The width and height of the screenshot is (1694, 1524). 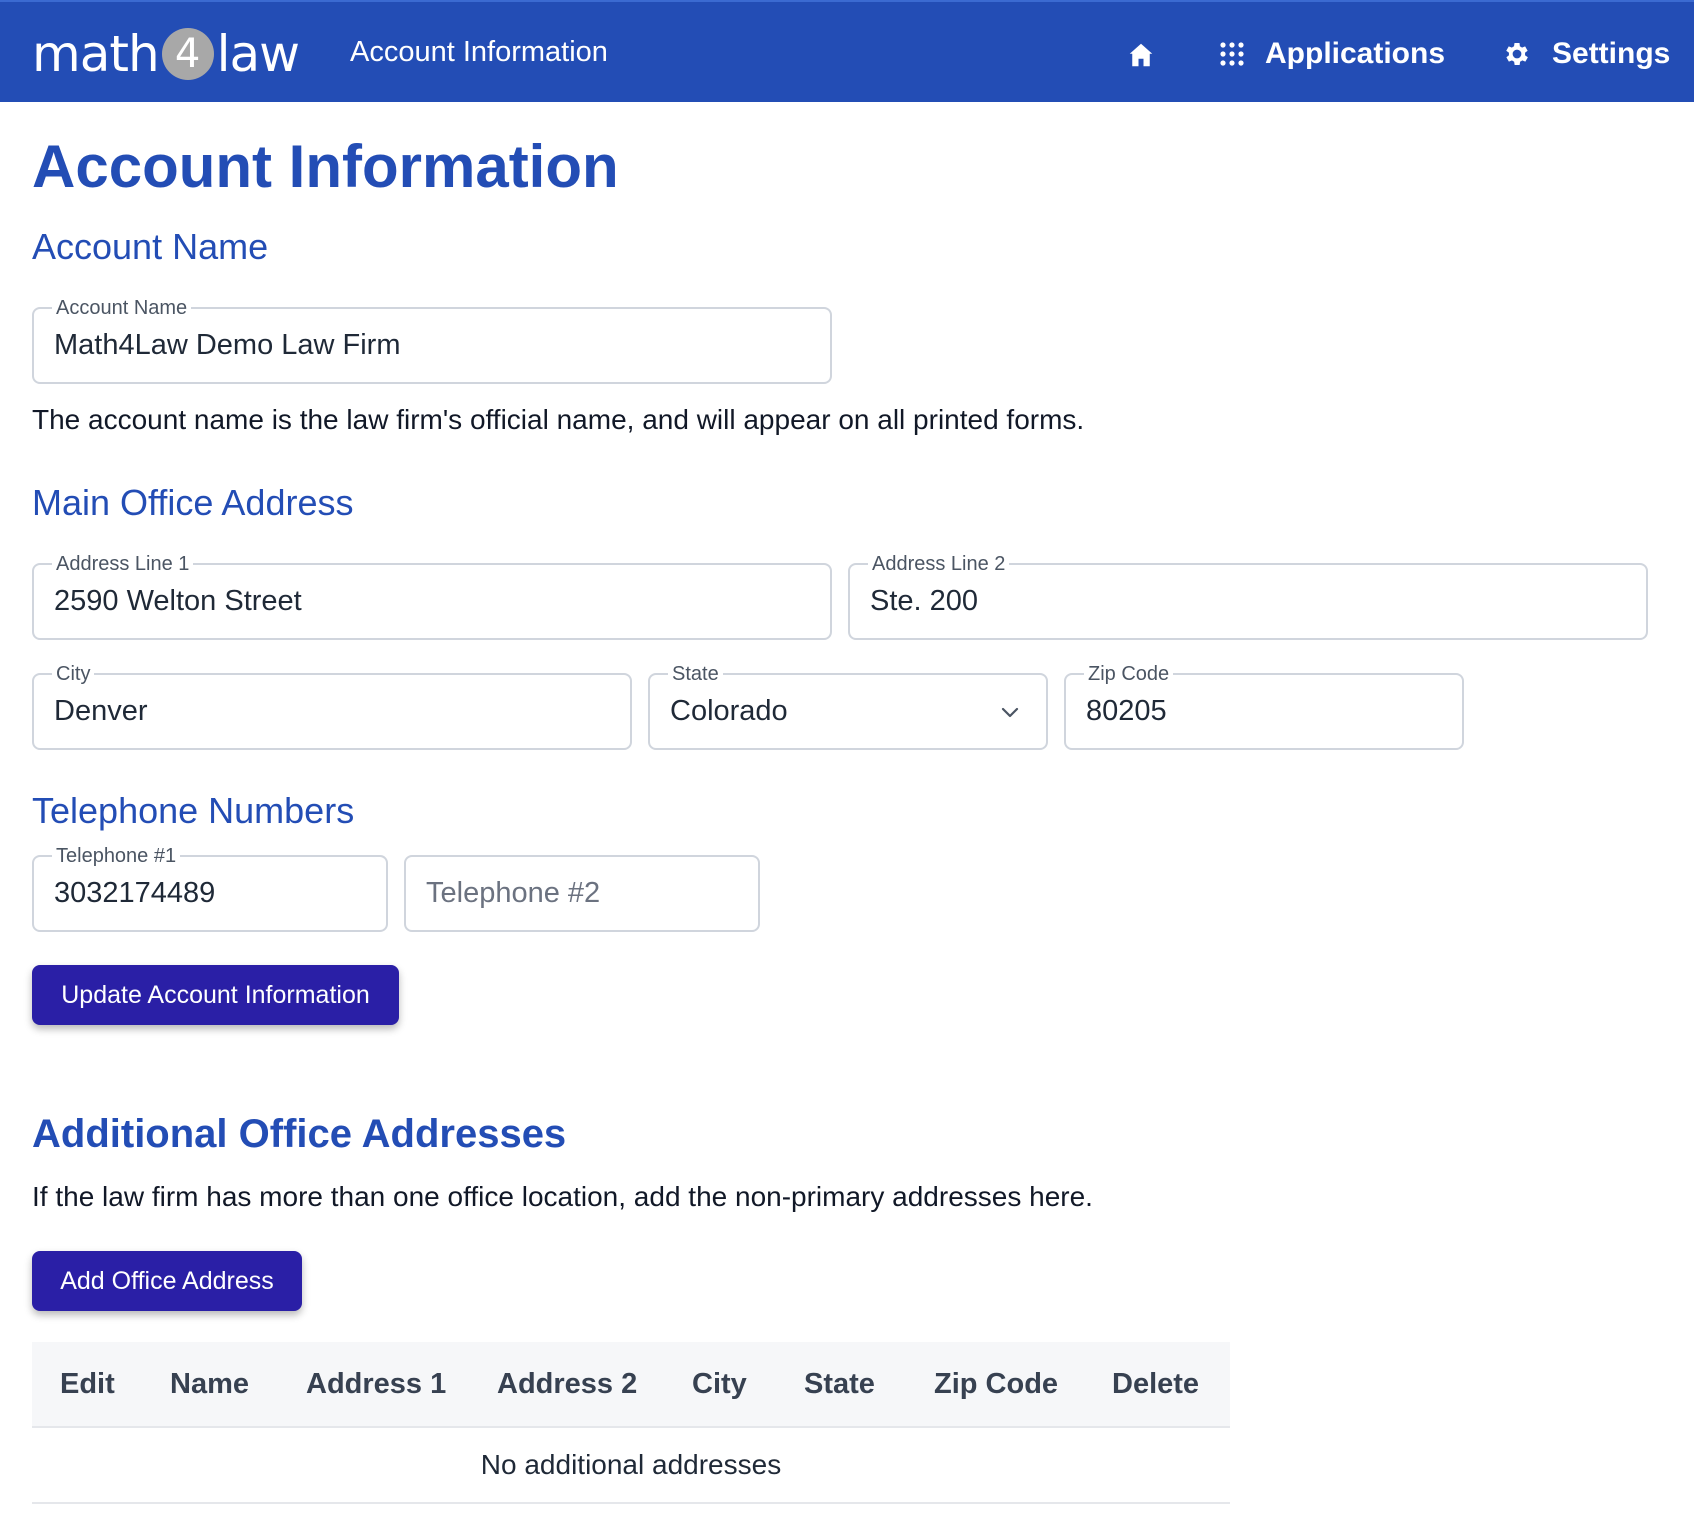 What do you see at coordinates (215, 995) in the screenshot?
I see `update-account-information-button: Update Account Information` at bounding box center [215, 995].